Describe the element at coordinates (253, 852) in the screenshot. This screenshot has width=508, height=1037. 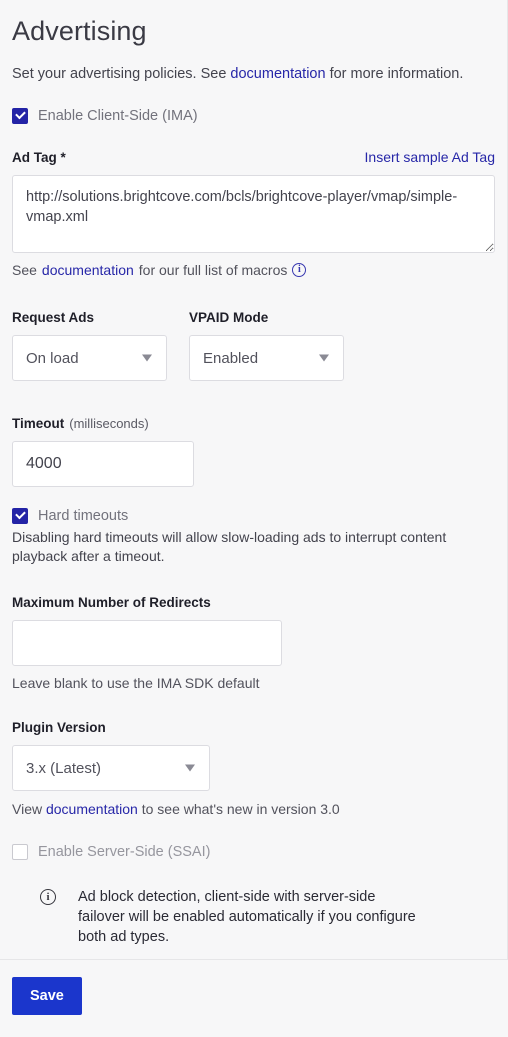
I see `enable-server-side-ssai-row: Enable Server-Side (SSAI)` at that location.